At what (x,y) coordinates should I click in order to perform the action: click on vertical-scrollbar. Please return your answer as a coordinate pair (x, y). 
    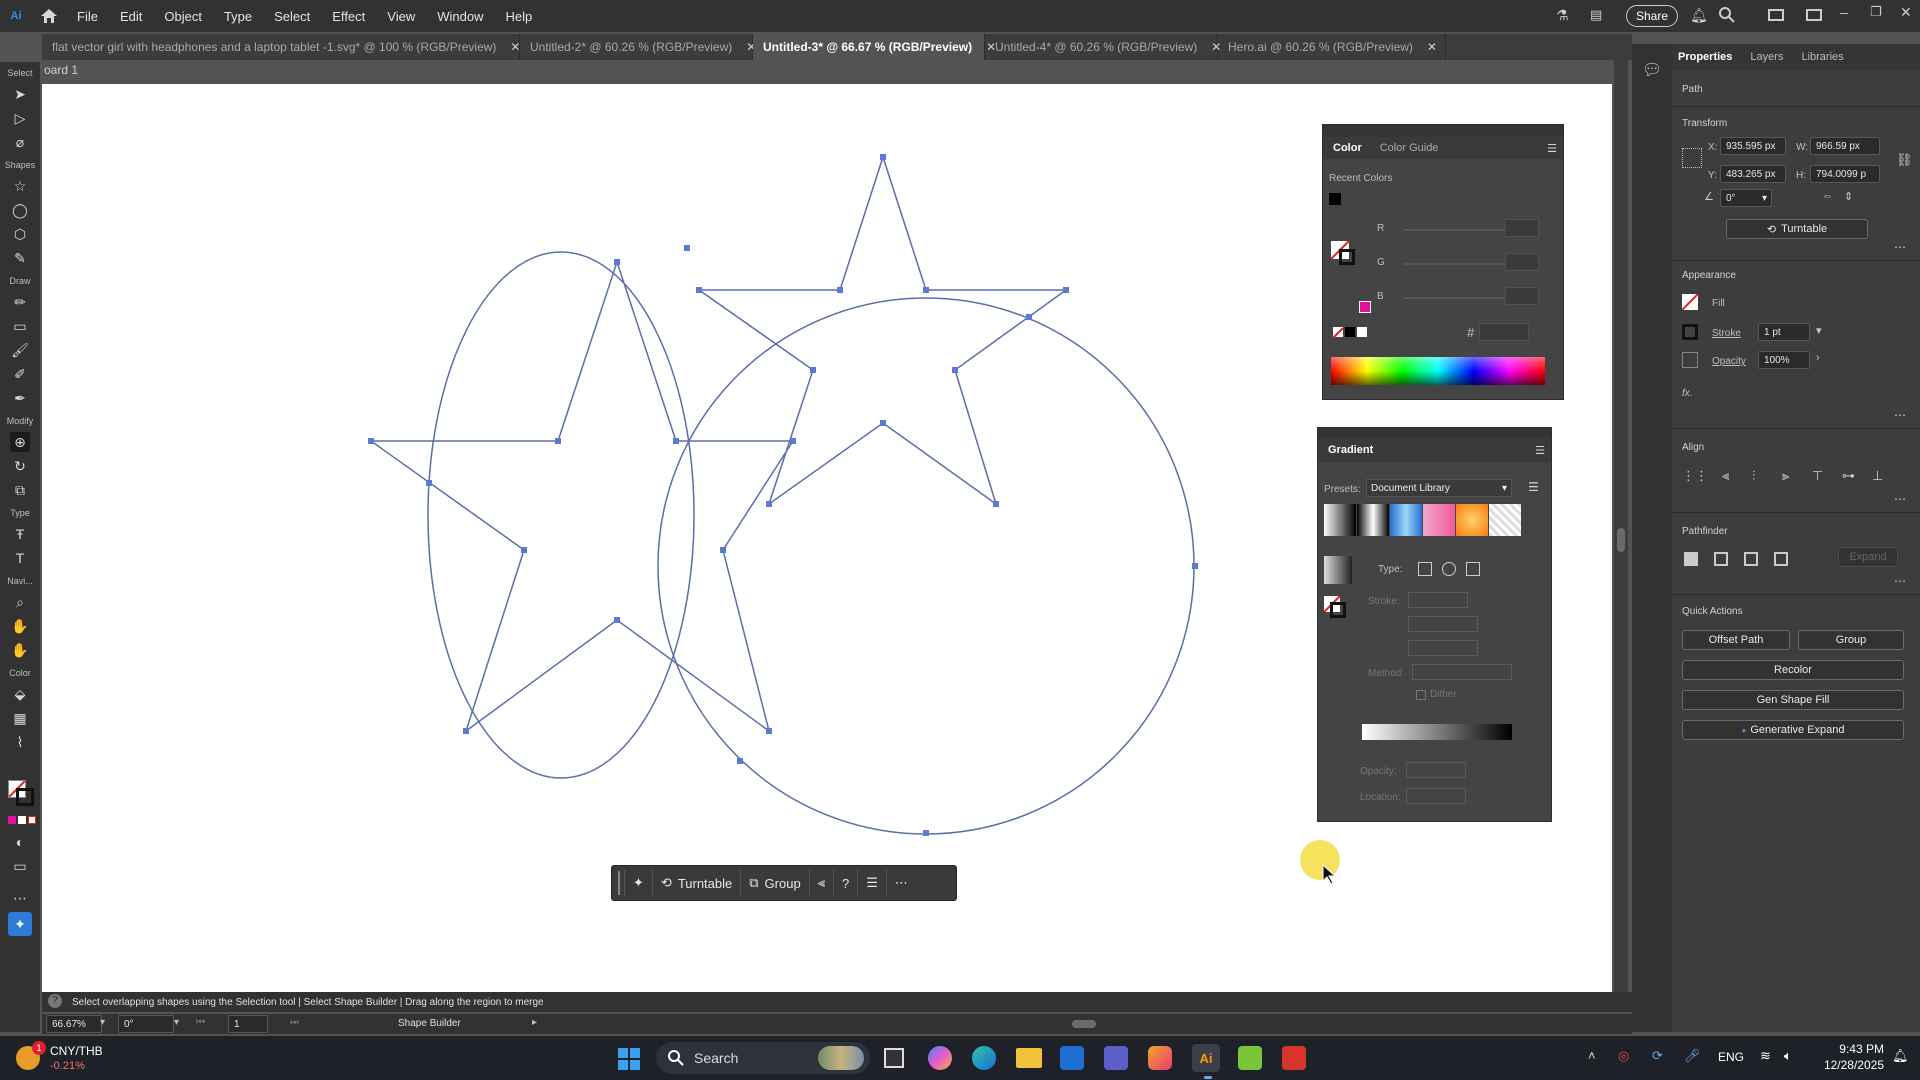
    Looking at the image, I should click on (1621, 526).